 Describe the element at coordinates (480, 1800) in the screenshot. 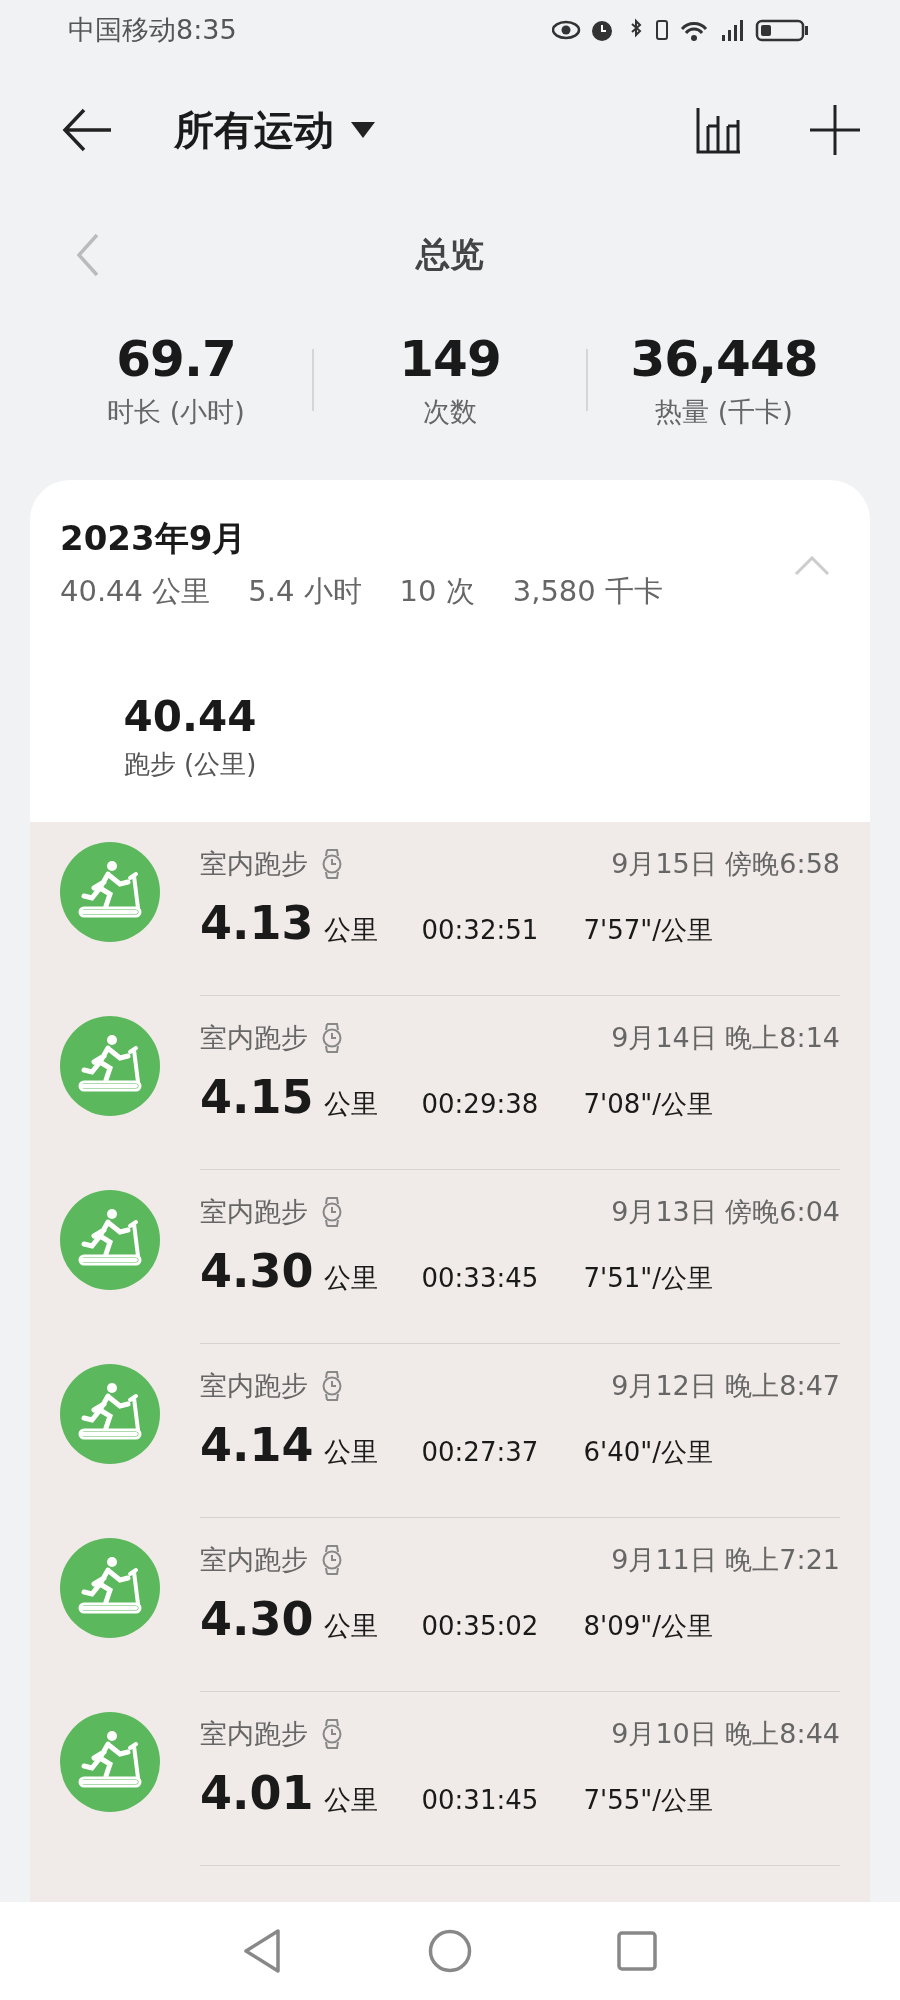

I see `workout-duration: 00:31:45` at that location.